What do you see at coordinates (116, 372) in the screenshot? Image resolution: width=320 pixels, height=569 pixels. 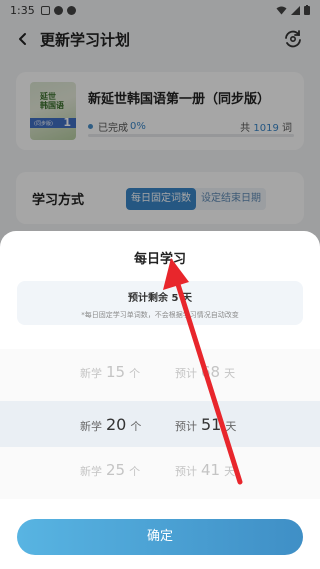 I see `learn-value: 15` at bounding box center [116, 372].